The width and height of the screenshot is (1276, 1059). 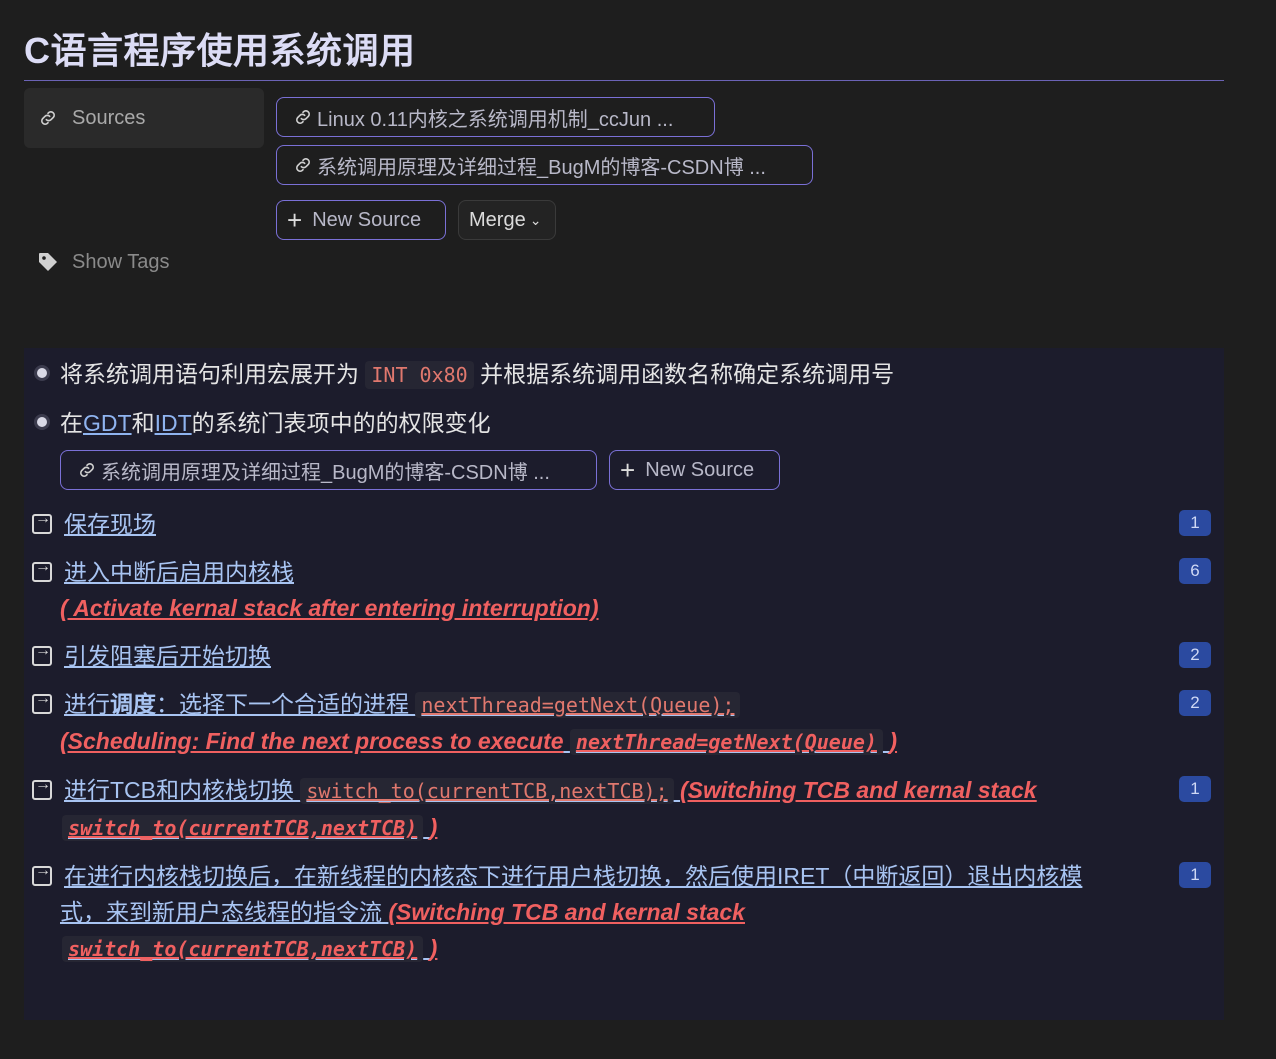 I want to click on ref-text-bold: 调度, so click(x=133, y=704).